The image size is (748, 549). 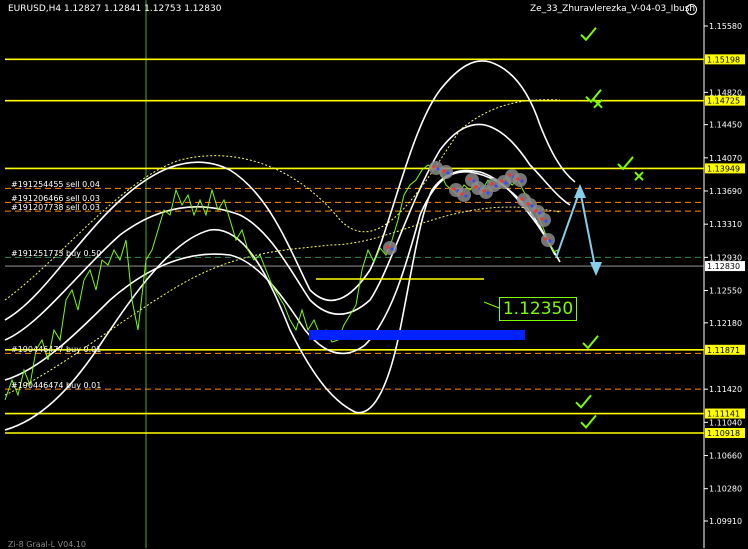 I want to click on order-label: #191207738 sell 0.03, so click(x=55, y=207).